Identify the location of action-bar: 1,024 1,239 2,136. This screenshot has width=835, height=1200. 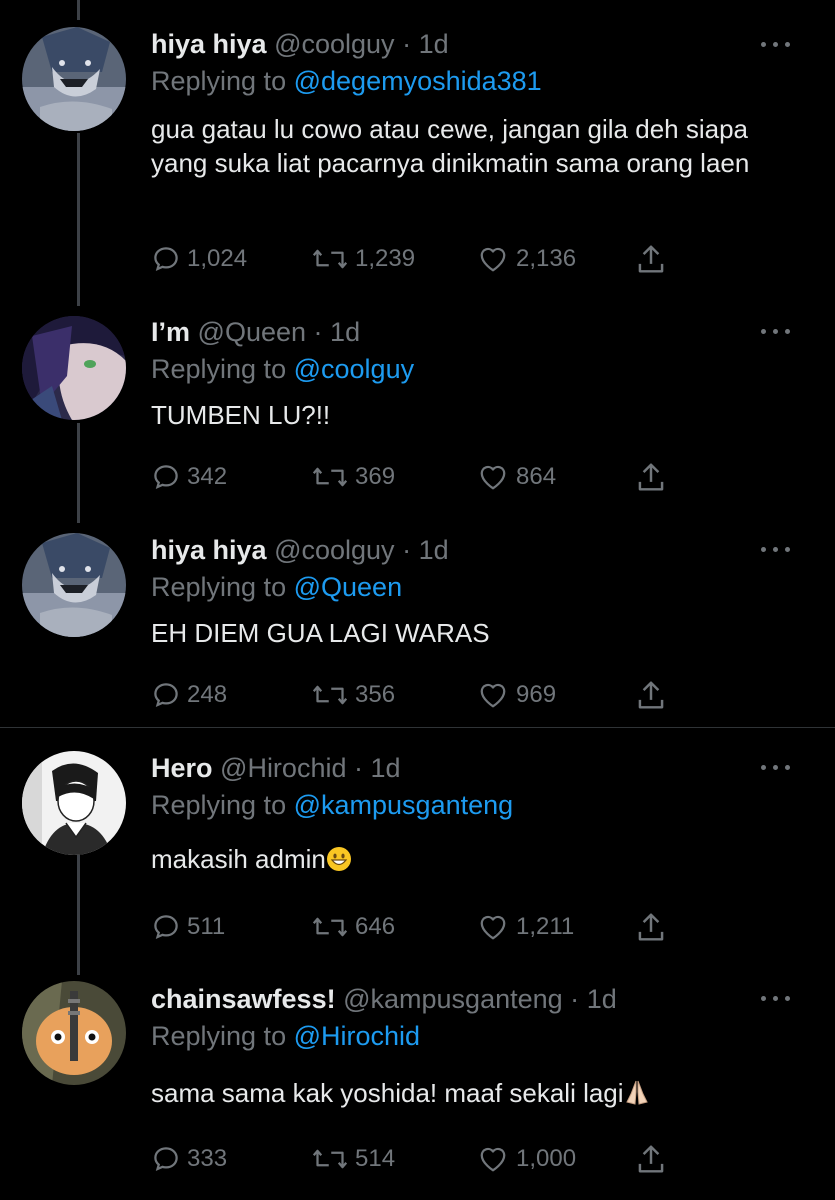
(421, 259).